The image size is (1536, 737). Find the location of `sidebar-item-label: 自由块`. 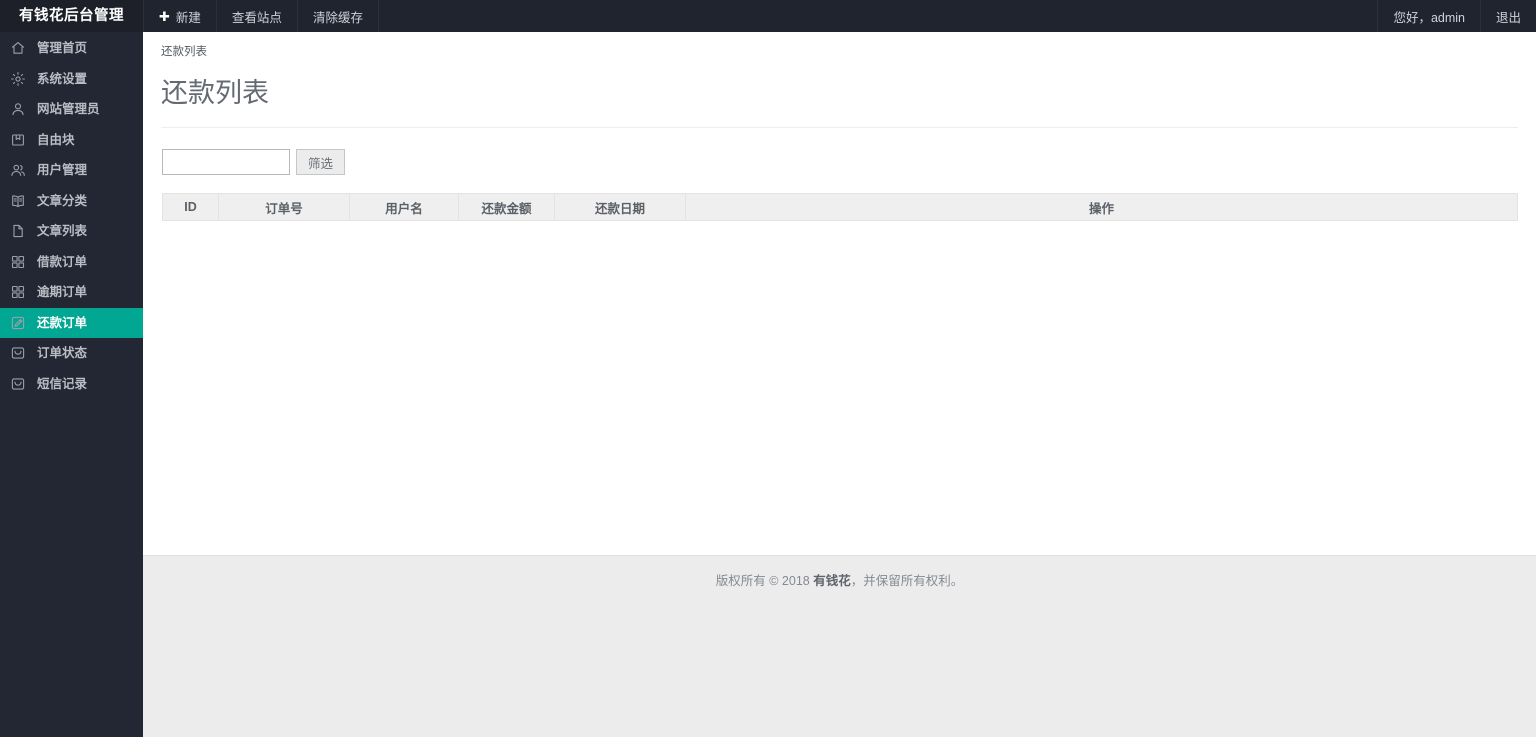

sidebar-item-label: 自由块 is located at coordinates (56, 139).